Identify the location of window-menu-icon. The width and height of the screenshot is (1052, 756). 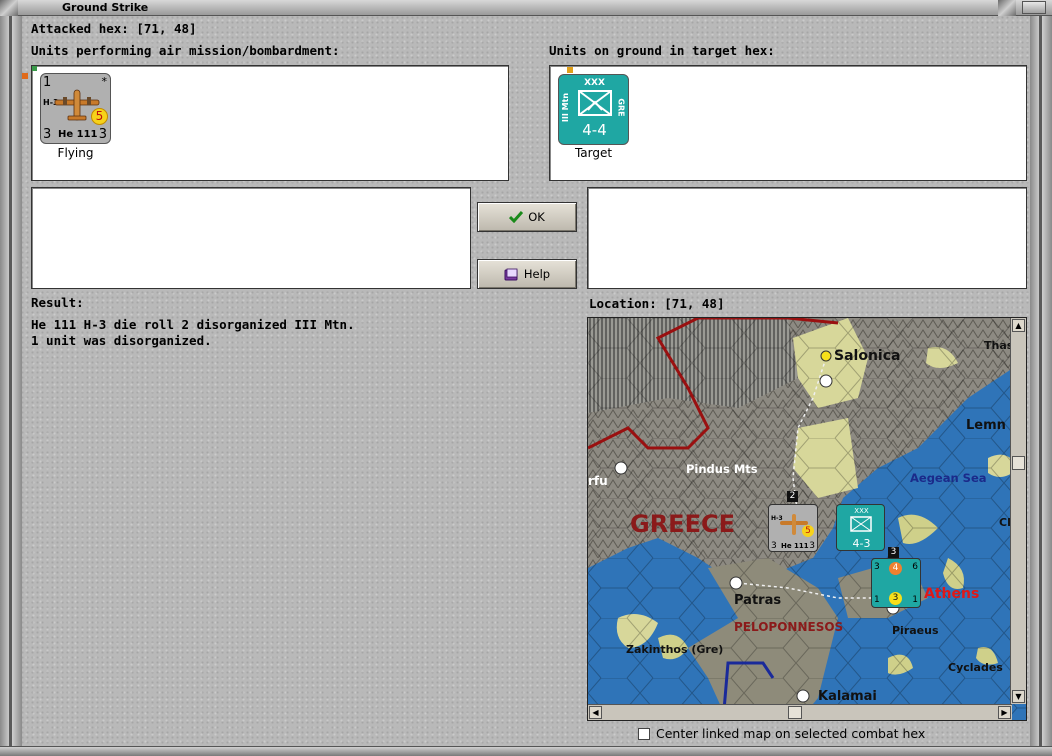
(9, 8).